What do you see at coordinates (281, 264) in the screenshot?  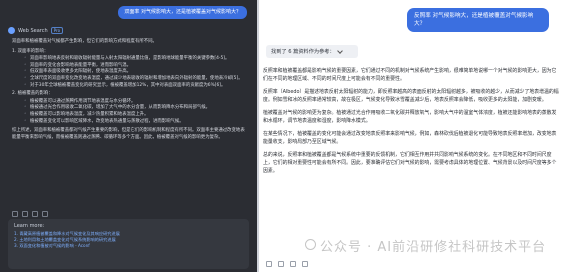 I see `refresh-icon` at bounding box center [281, 264].